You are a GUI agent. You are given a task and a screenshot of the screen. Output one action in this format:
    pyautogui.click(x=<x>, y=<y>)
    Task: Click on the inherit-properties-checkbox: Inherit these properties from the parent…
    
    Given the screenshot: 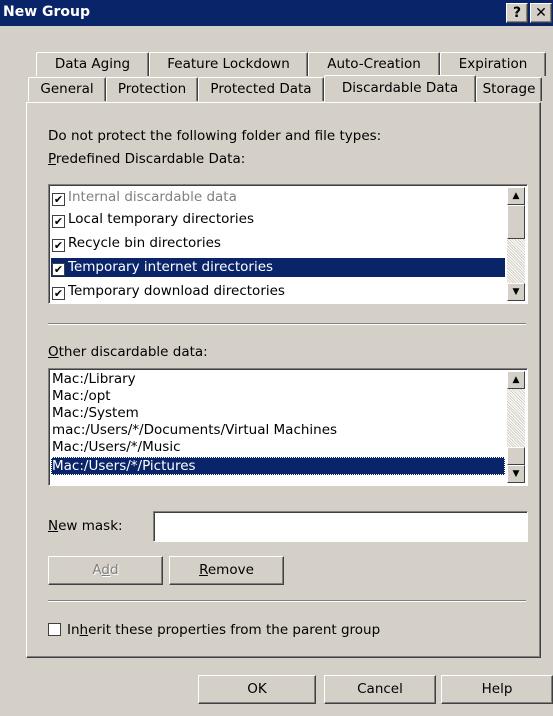 What is the action you would take?
    pyautogui.click(x=214, y=630)
    